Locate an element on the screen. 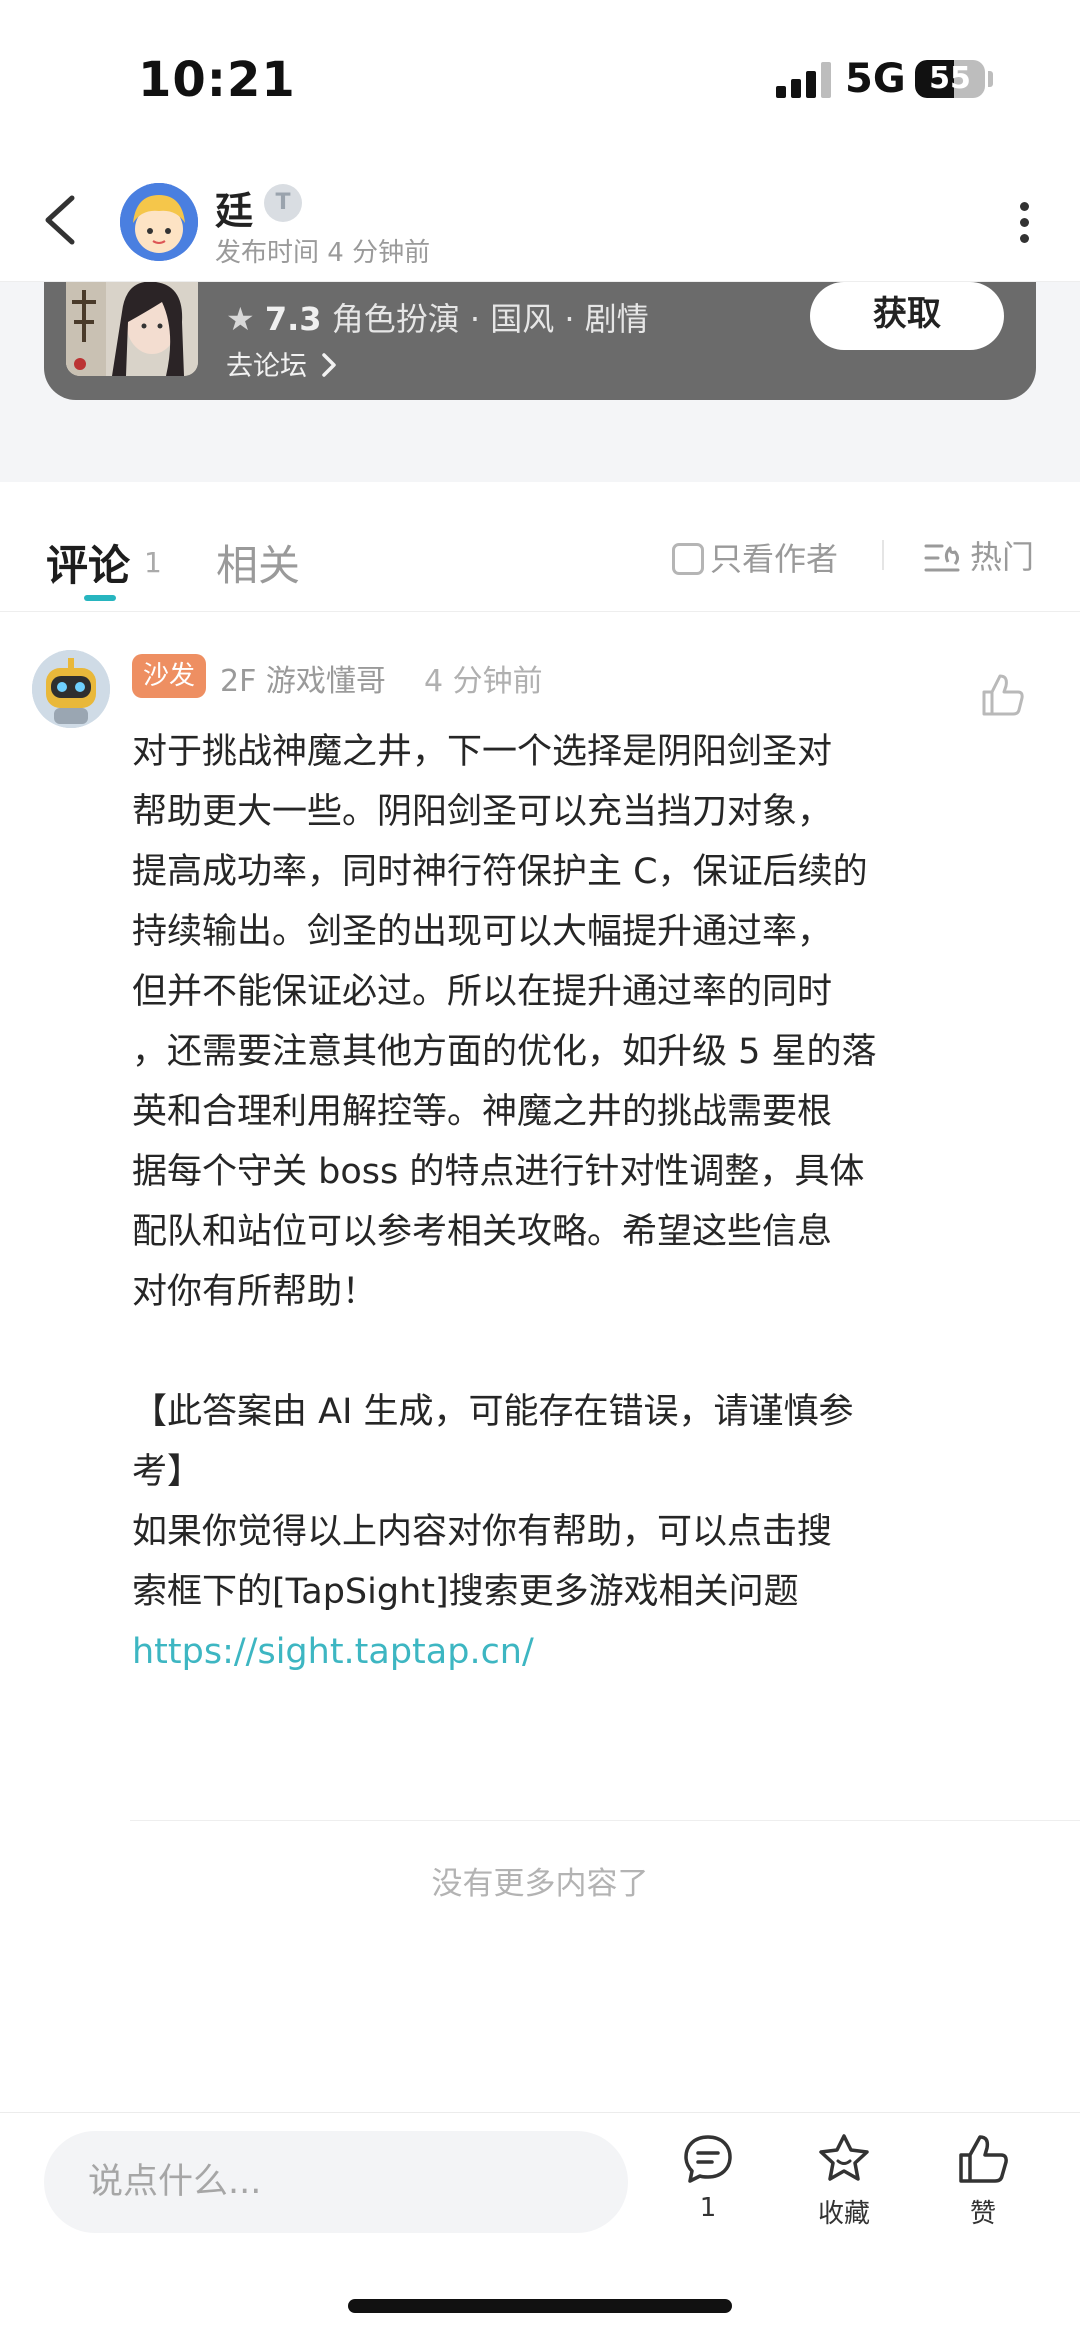  comment-line: 持续输出。剑圣的出现可以大幅提升通过率， is located at coordinates (482, 932).